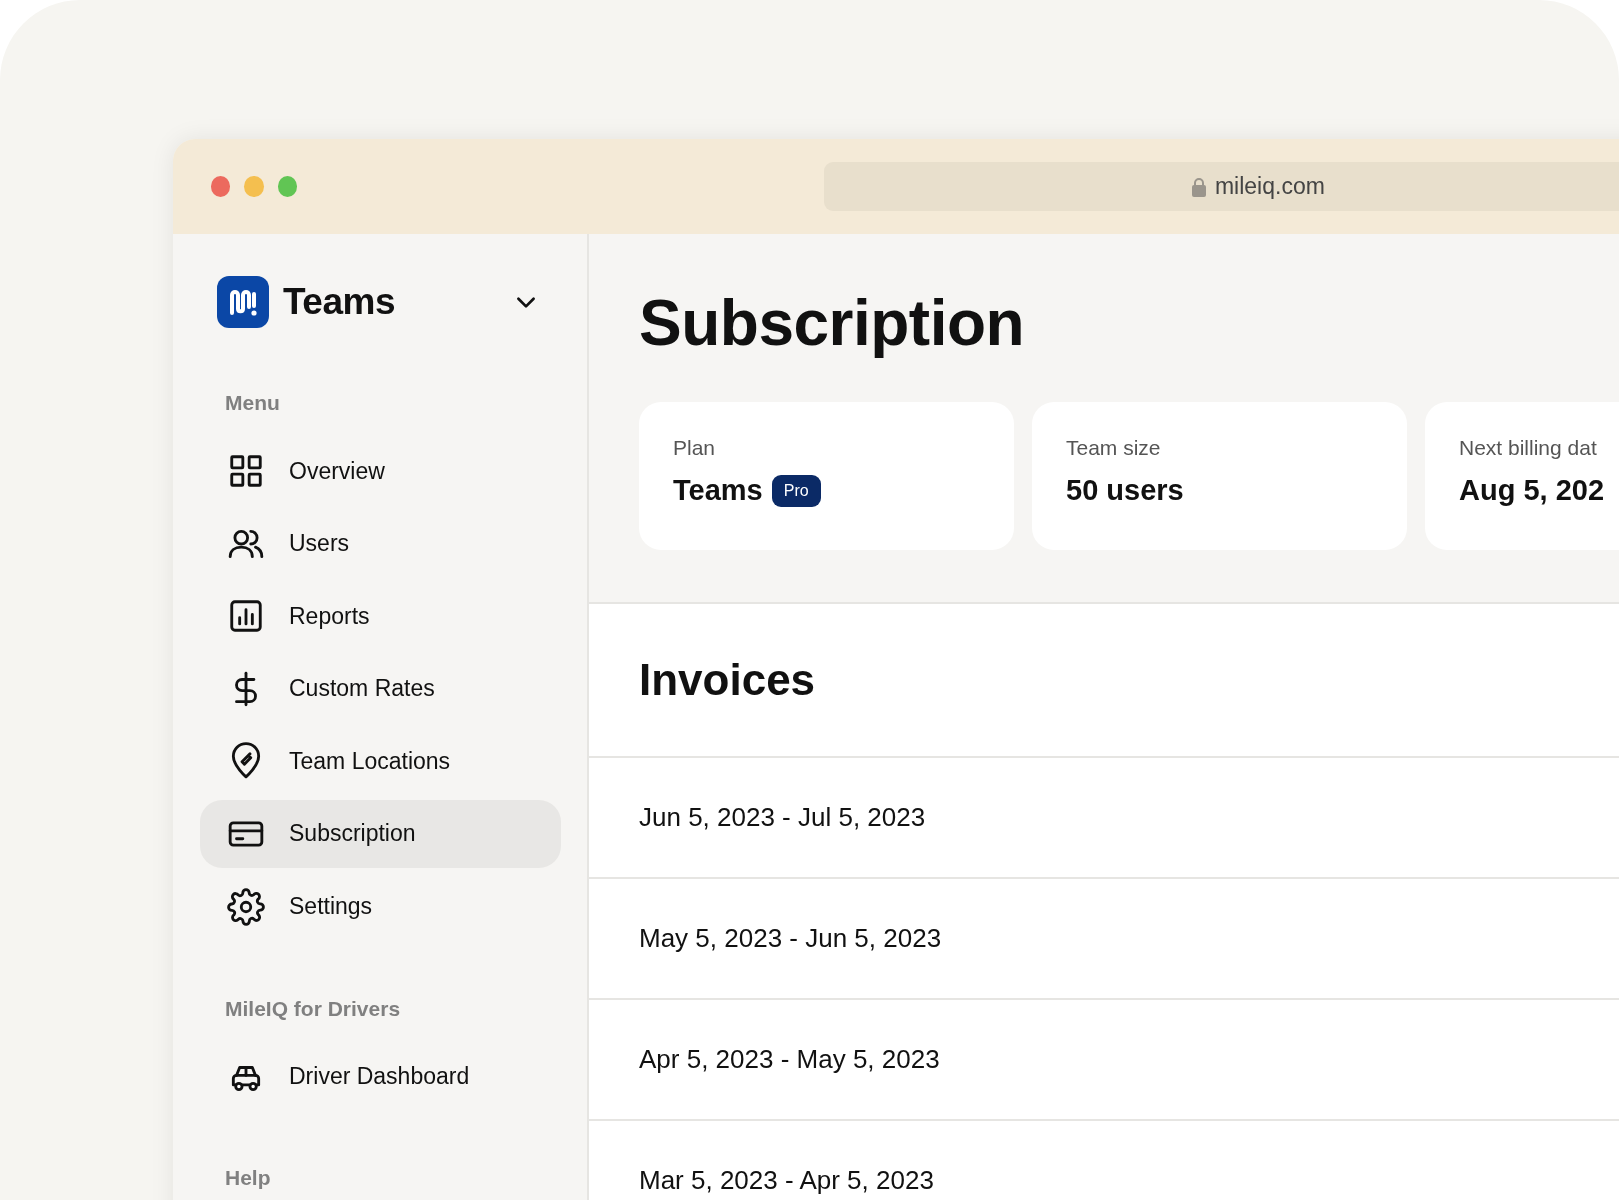 Image resolution: width=1619 pixels, height=1200 pixels. What do you see at coordinates (1528, 448) in the screenshot?
I see `card-label: Next billing dat` at bounding box center [1528, 448].